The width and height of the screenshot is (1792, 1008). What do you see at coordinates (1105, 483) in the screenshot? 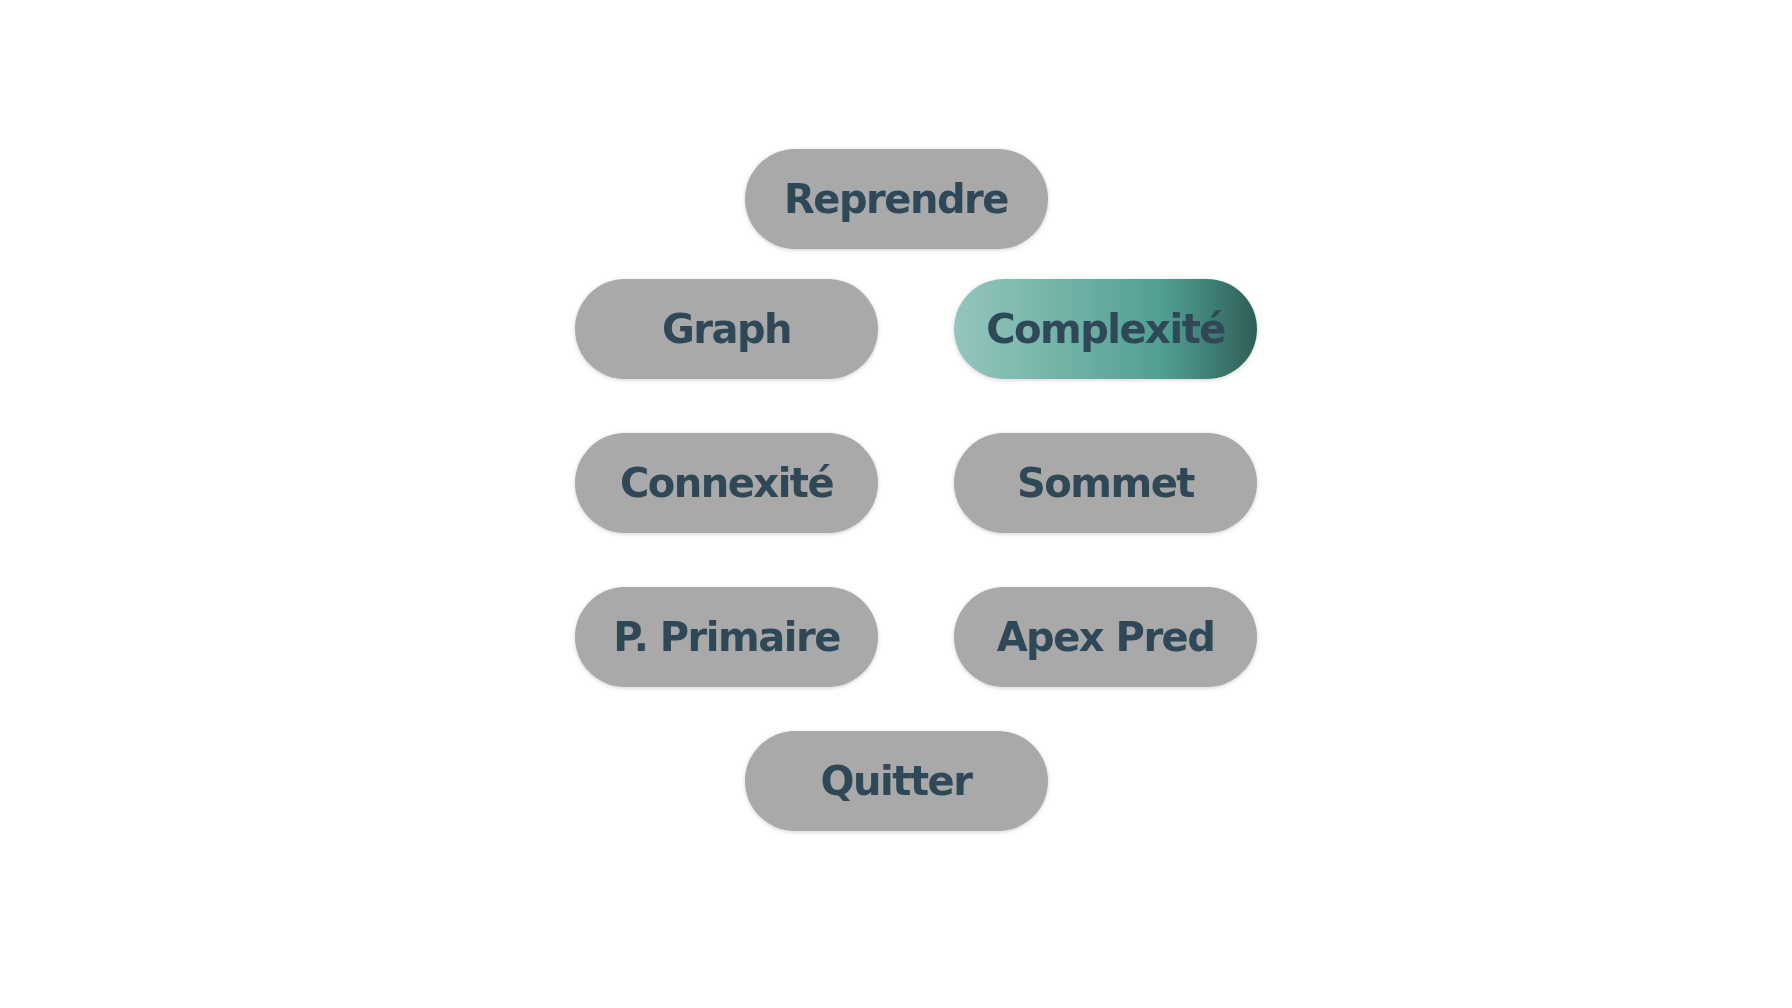
I see `menu-button: Sommet` at bounding box center [1105, 483].